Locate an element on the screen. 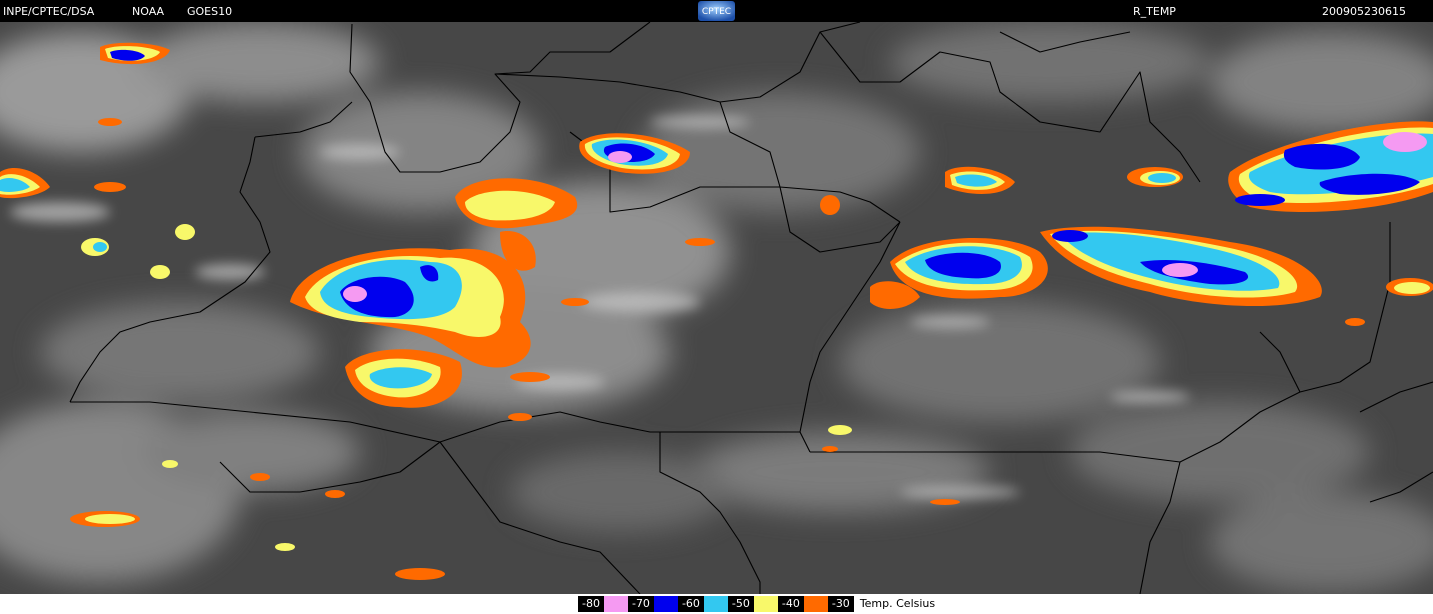  logo-text: CPTEC is located at coordinates (716, 12).